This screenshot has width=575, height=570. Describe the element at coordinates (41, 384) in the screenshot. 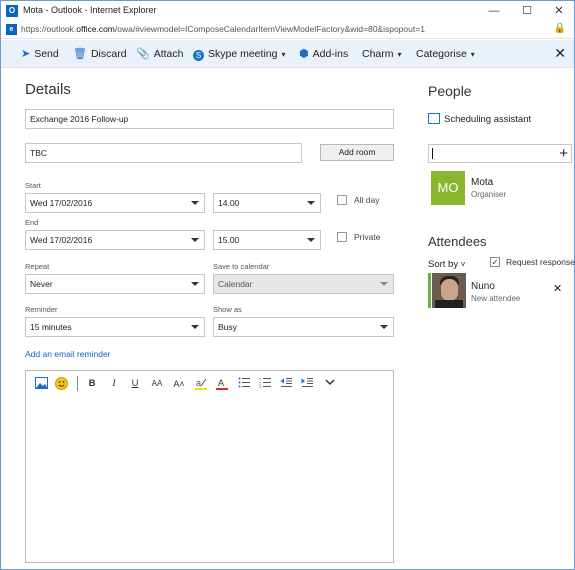

I see `insert-picture-icon` at that location.